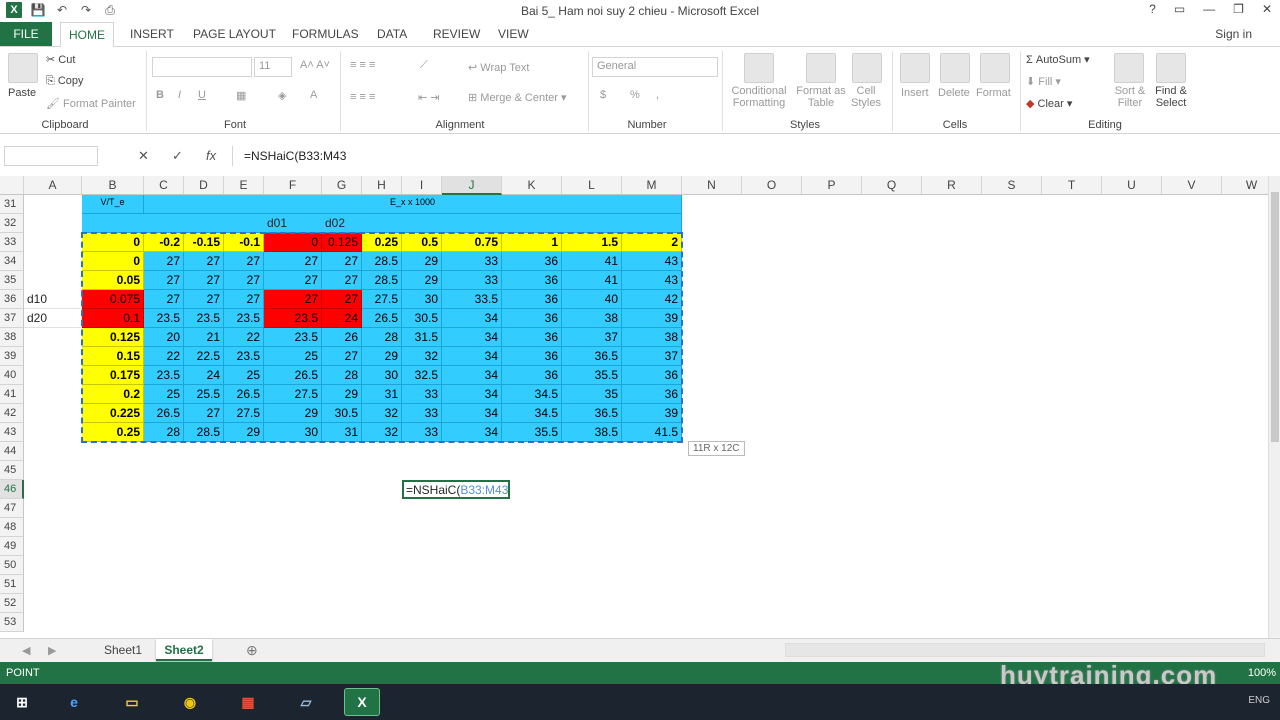 Image resolution: width=1280 pixels, height=720 pixels. I want to click on conditional-formatting-icon, so click(759, 68).